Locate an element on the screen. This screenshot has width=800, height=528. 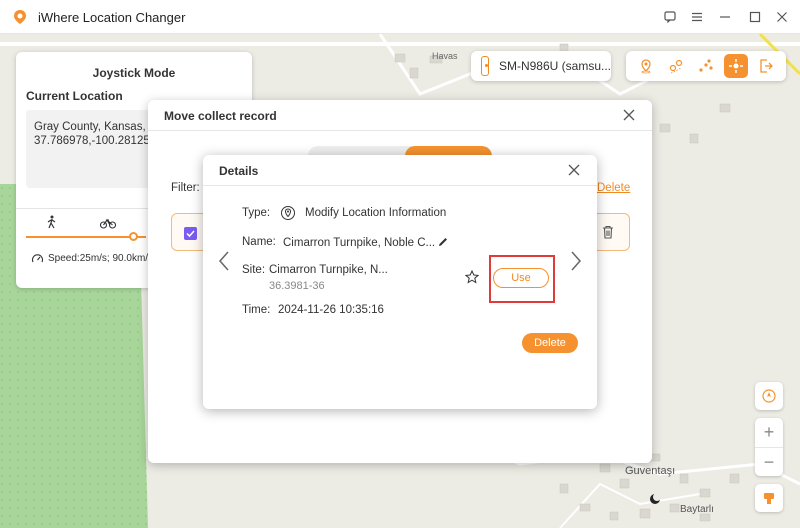
app-title: iWhere Location Changer is located at coordinates (112, 17).